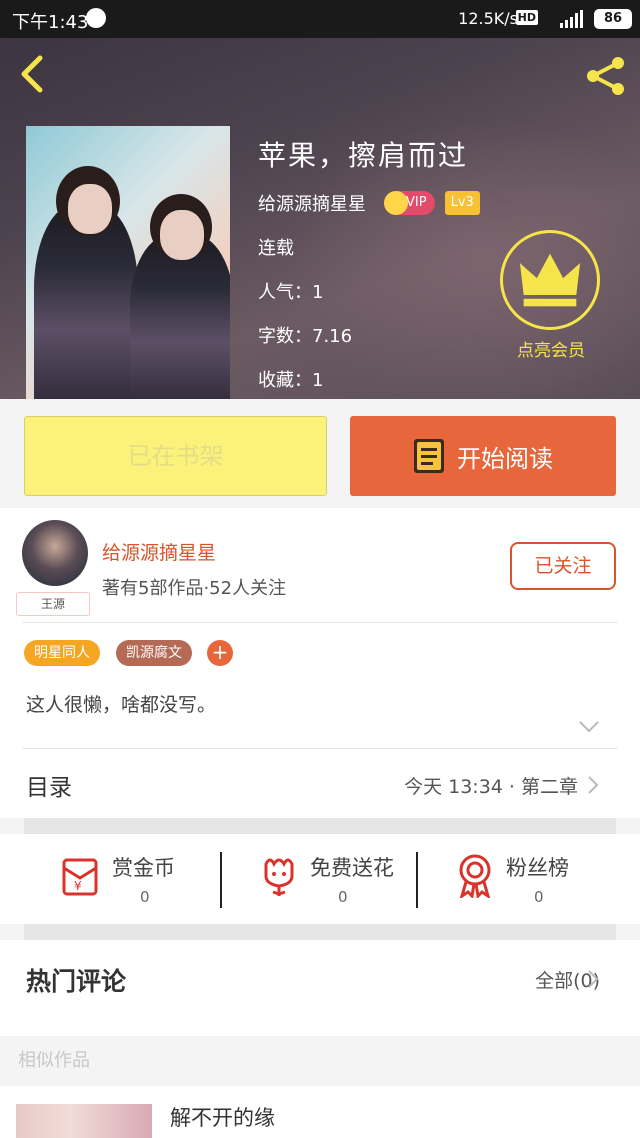  What do you see at coordinates (563, 566) in the screenshot?
I see `follow-button: 已关注` at bounding box center [563, 566].